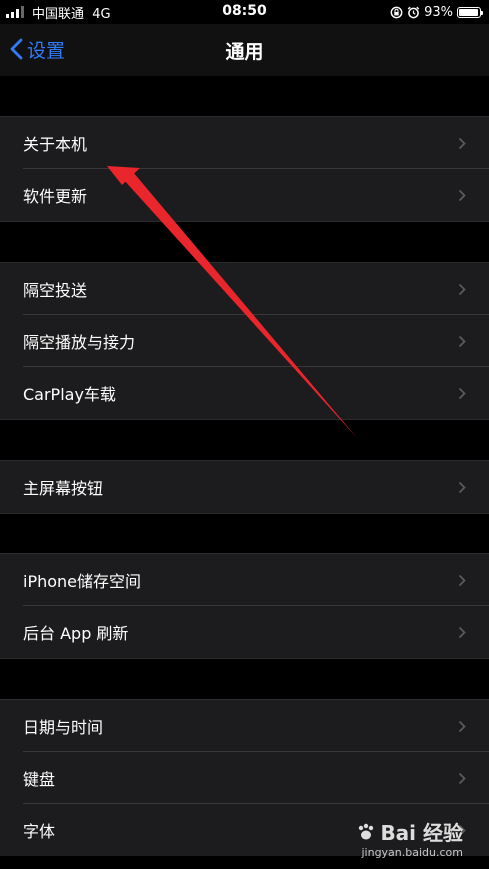 The height and width of the screenshot is (869, 489). Describe the element at coordinates (244, 289) in the screenshot. I see `settings-row-airdrop: 隔空投送` at that location.